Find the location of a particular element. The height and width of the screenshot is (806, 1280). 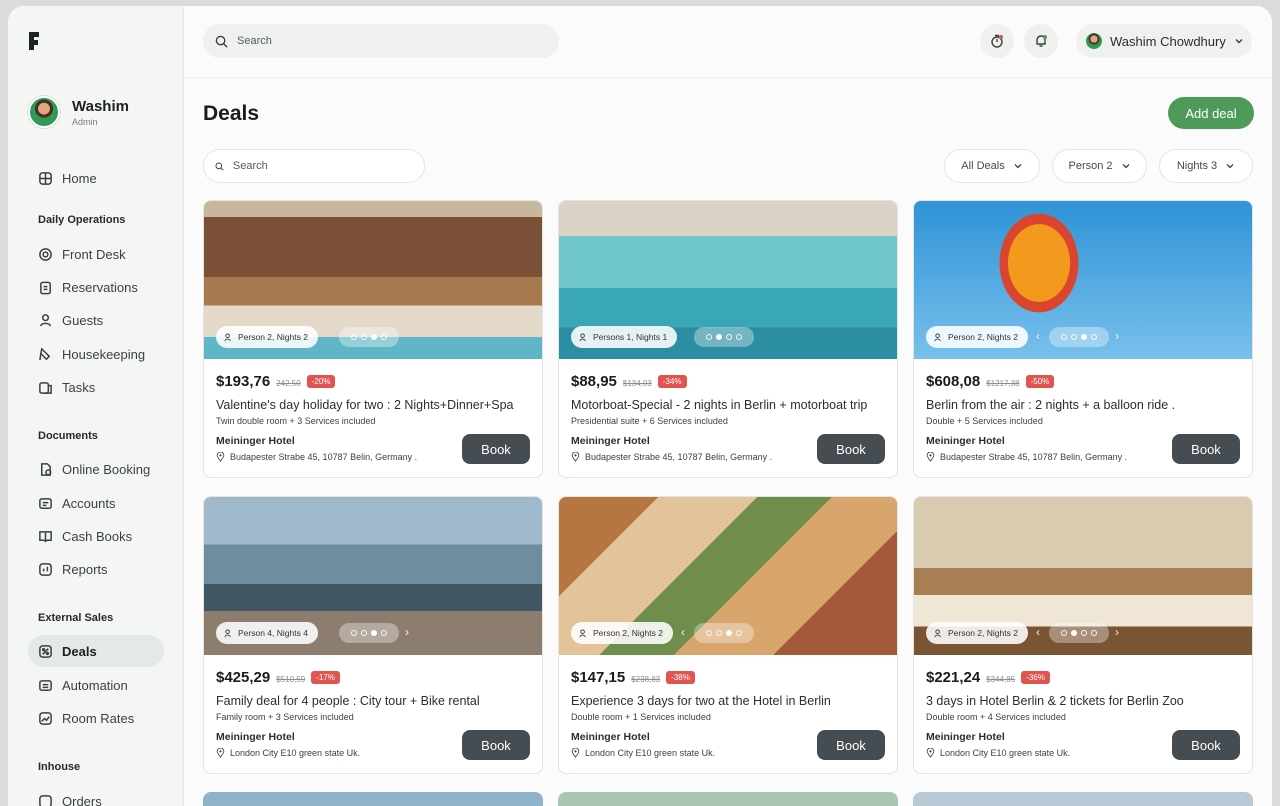

sidebar-item-deals: Deals is located at coordinates (96, 651).